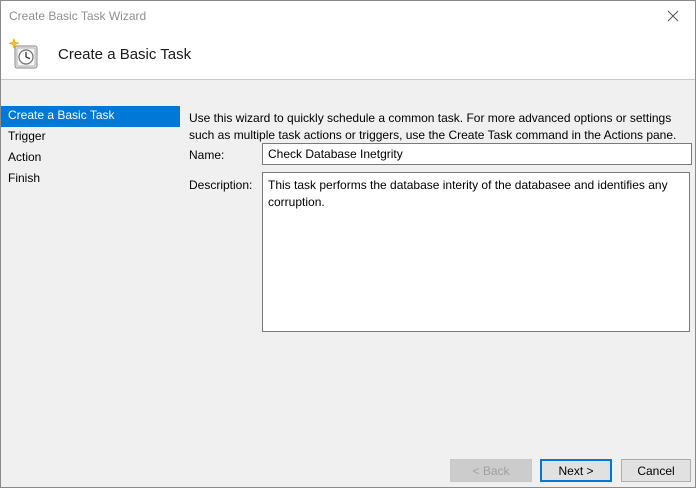  What do you see at coordinates (27, 136) in the screenshot?
I see `sidebar-item-label: Trigger` at bounding box center [27, 136].